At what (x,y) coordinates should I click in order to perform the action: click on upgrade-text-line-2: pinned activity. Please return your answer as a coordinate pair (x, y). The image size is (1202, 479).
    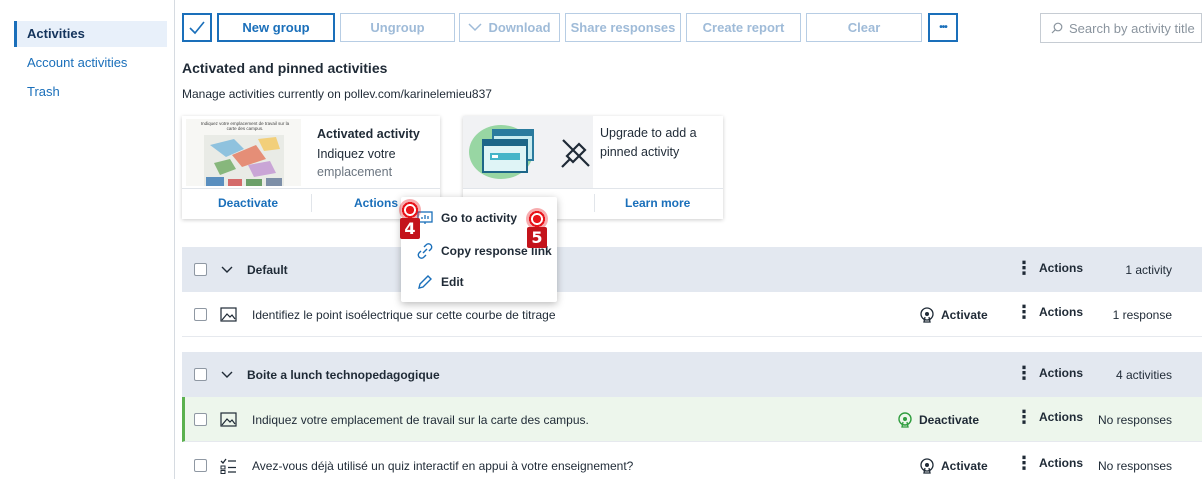
    Looking at the image, I should click on (640, 152).